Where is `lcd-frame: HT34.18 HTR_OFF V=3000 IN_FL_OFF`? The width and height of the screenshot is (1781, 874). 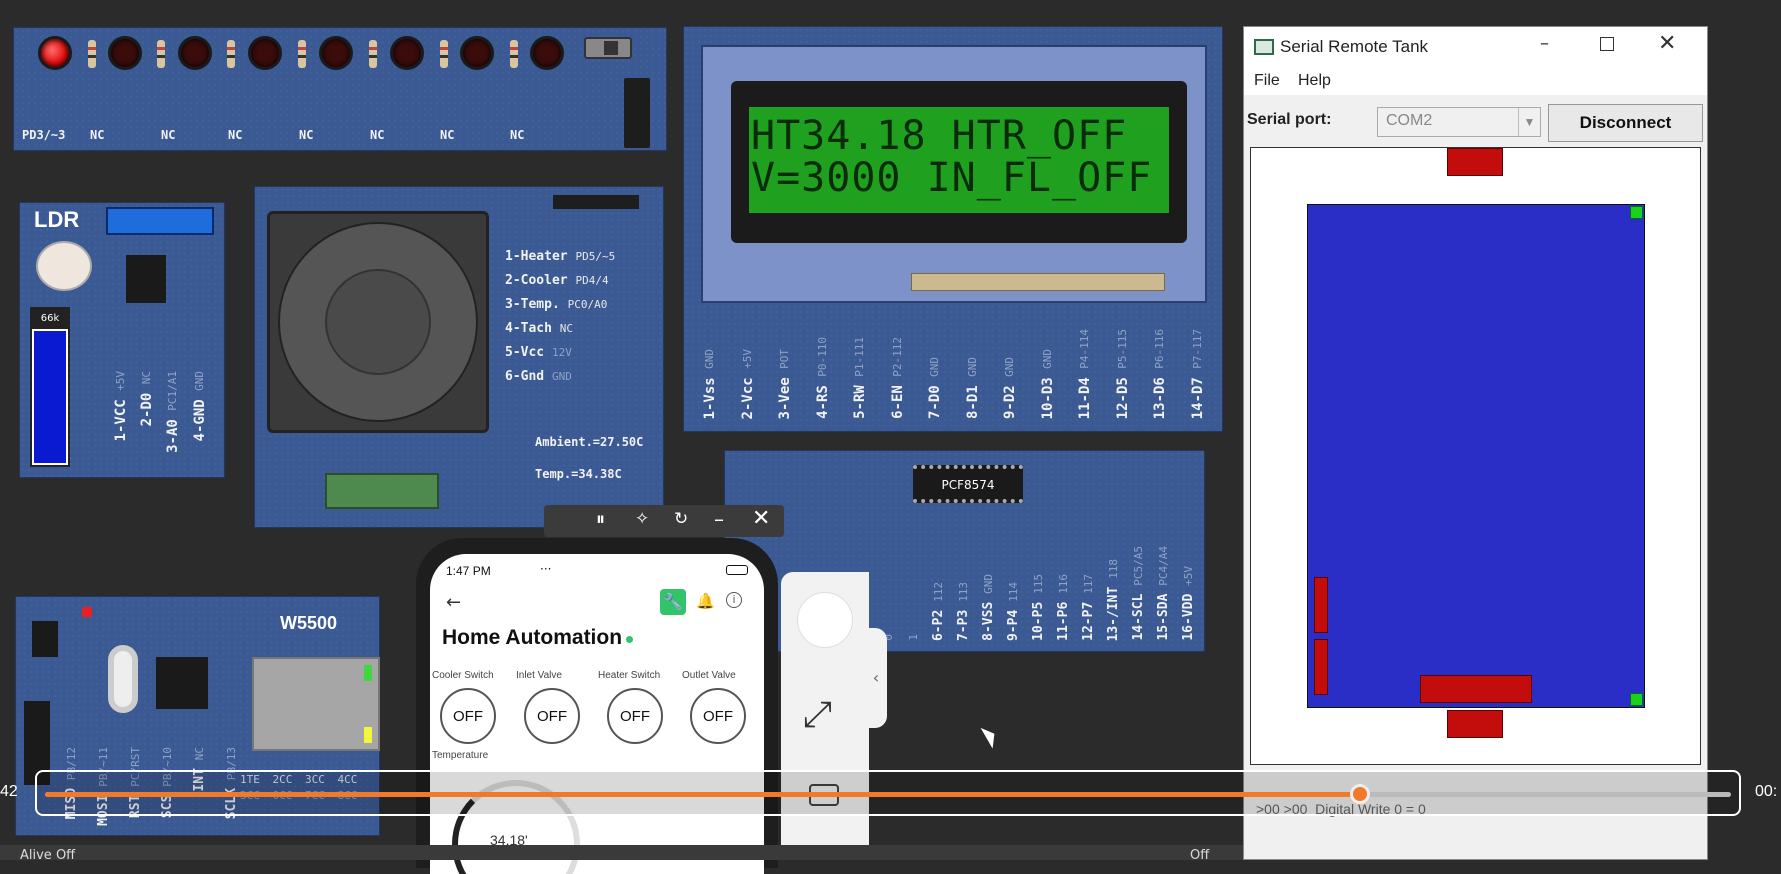 lcd-frame: HT34.18 HTR_OFF V=3000 IN_FL_OFF is located at coordinates (954, 174).